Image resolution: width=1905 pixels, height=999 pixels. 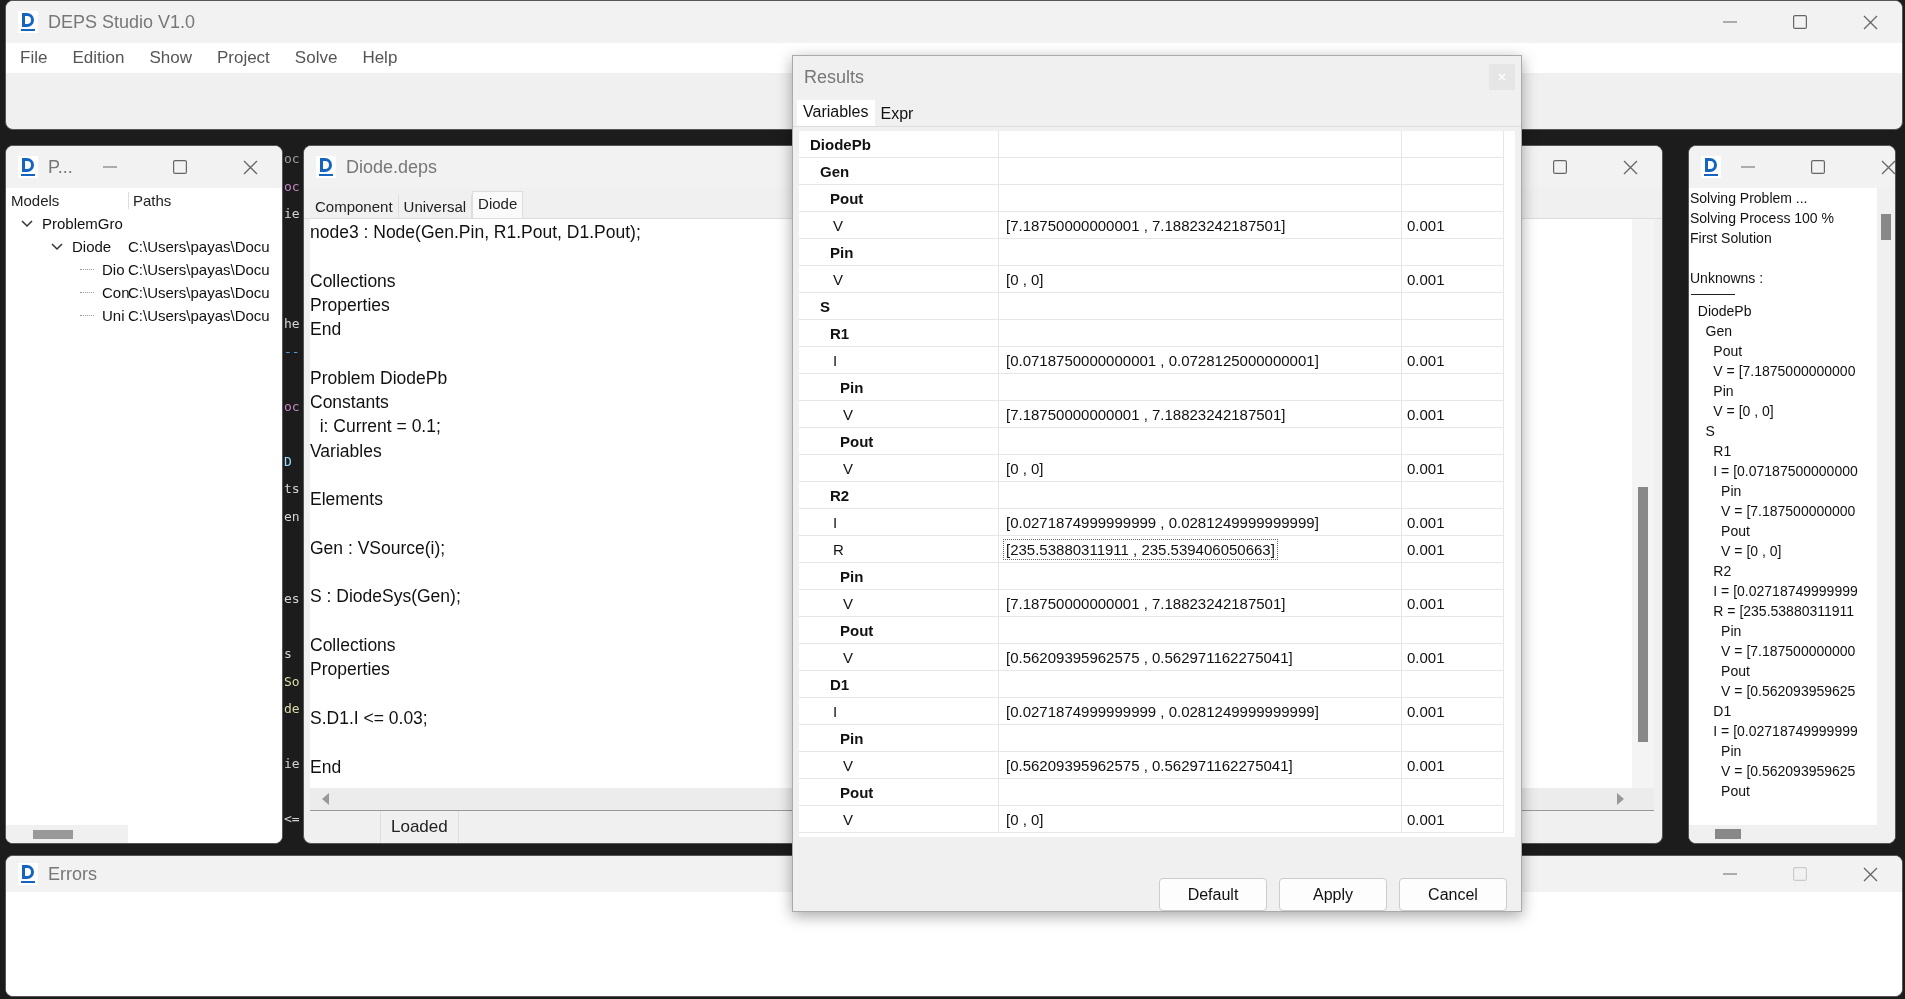 What do you see at coordinates (1722, 711) in the screenshot?
I see `console-line: D1` at bounding box center [1722, 711].